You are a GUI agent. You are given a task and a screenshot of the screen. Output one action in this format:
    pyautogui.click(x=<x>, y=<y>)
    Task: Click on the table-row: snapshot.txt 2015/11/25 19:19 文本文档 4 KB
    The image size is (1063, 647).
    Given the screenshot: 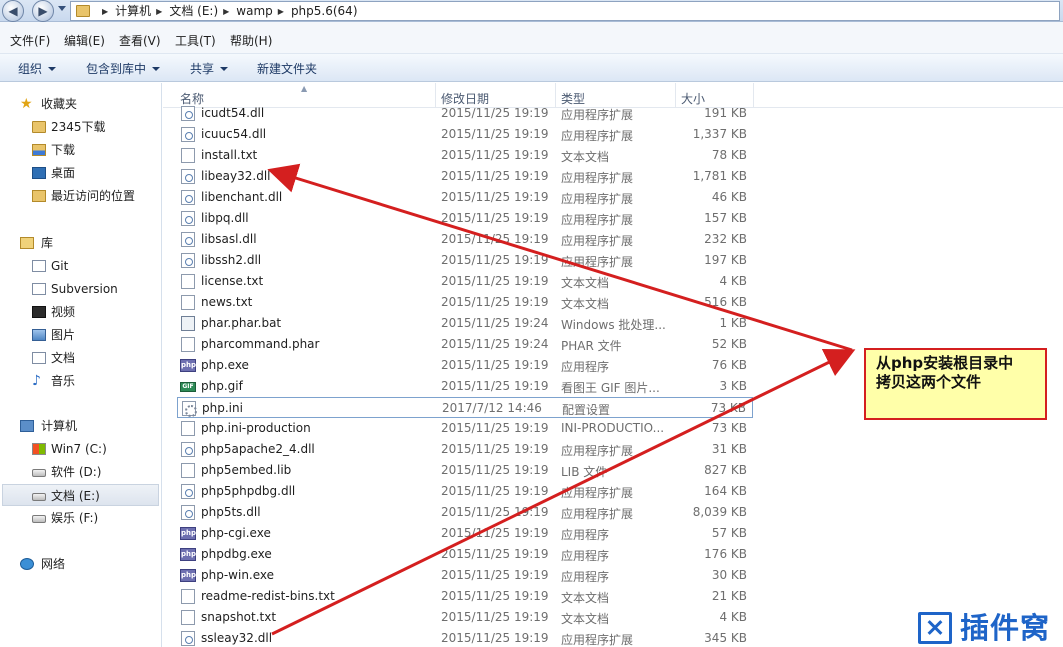 What is the action you would take?
    pyautogui.click(x=465, y=617)
    